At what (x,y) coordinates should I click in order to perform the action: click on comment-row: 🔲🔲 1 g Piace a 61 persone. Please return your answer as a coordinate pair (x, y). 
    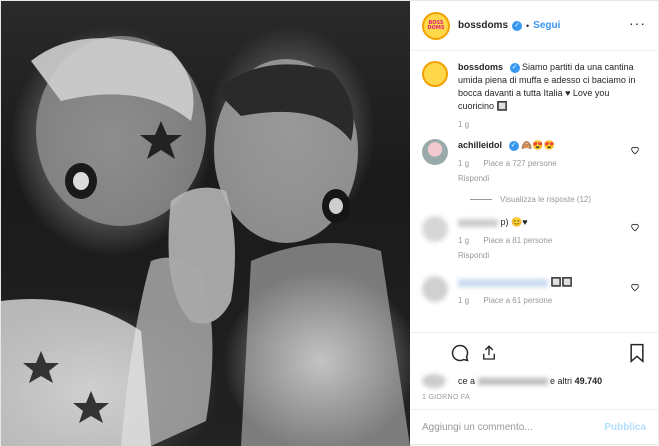
    Looking at the image, I should click on (534, 291).